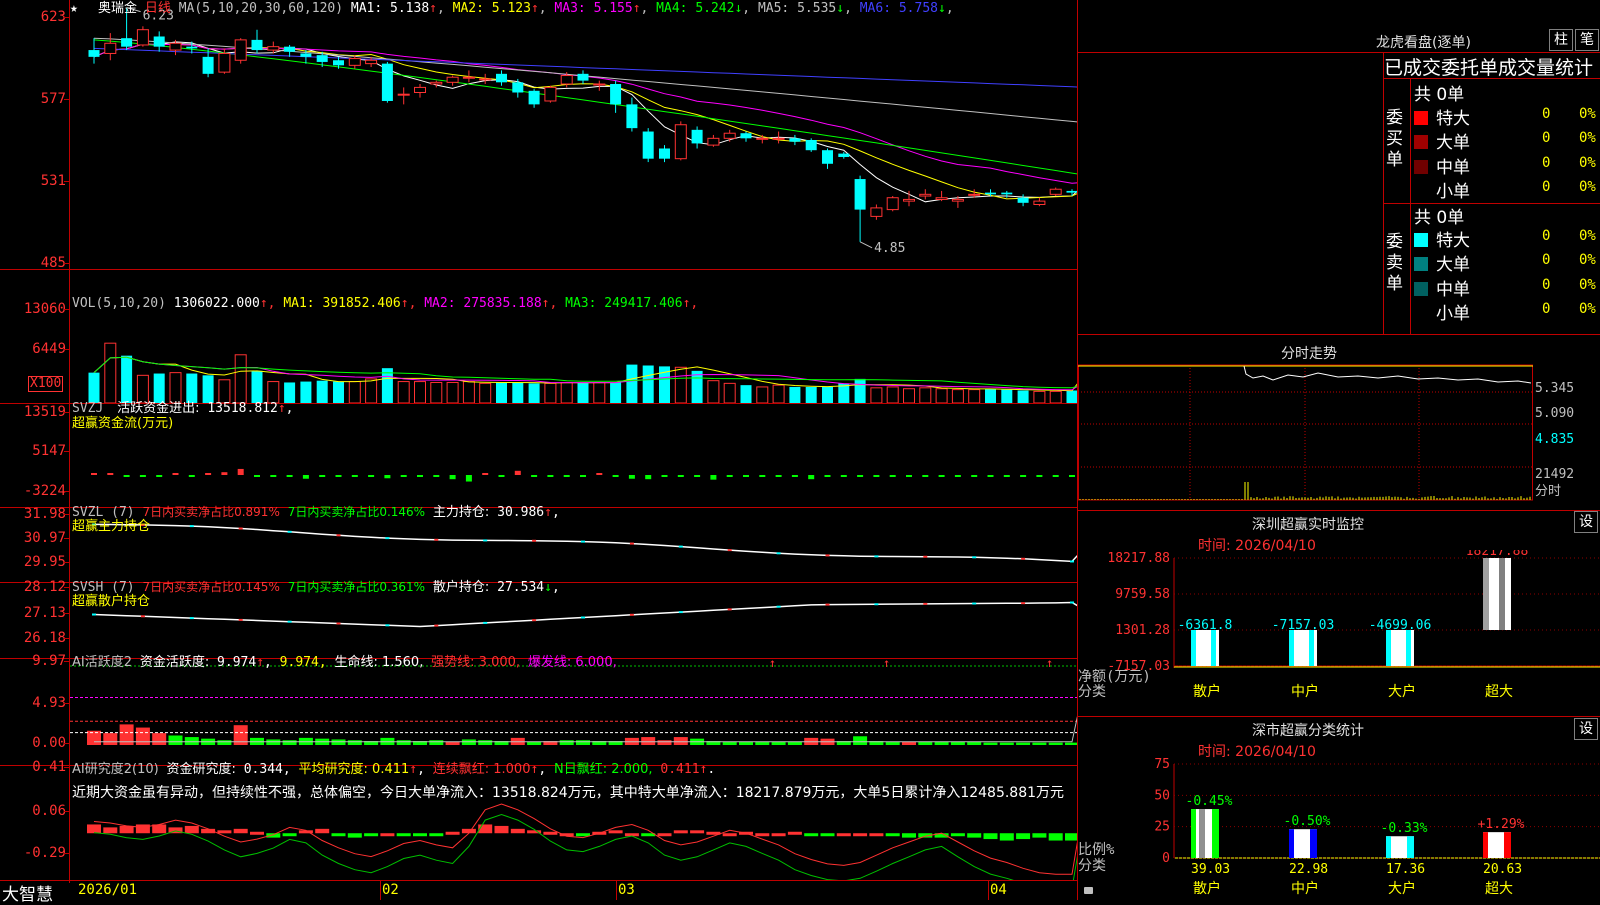 The image size is (1600, 905). Describe the element at coordinates (1209, 801) in the screenshot. I see `classify-change-label: -0.45%` at that location.